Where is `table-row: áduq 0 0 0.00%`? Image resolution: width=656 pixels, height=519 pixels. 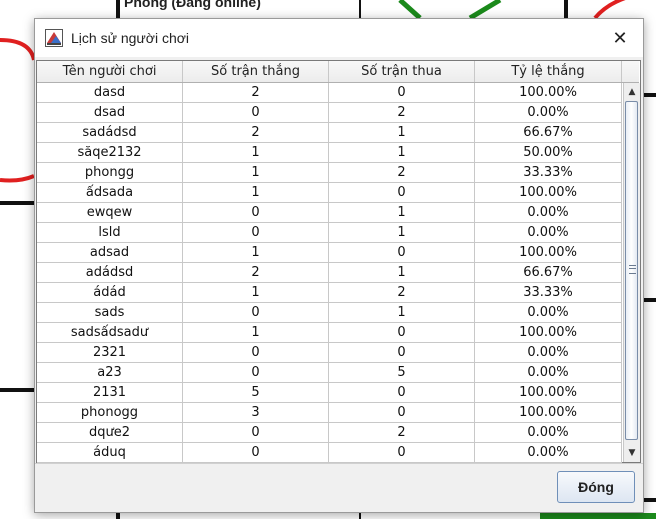 table-row: áduq 0 0 0.00% is located at coordinates (329, 453).